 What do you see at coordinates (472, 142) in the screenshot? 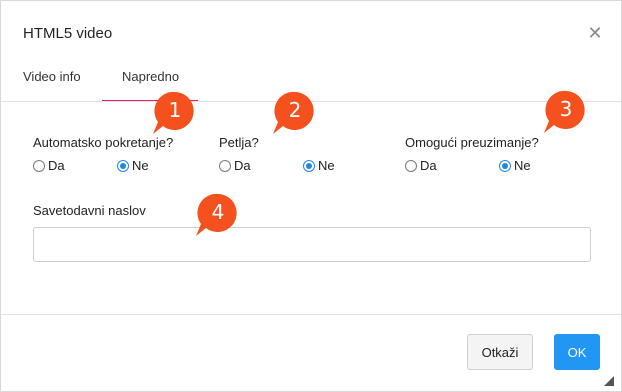
I see `download-label: Omogući preuzimanje?` at bounding box center [472, 142].